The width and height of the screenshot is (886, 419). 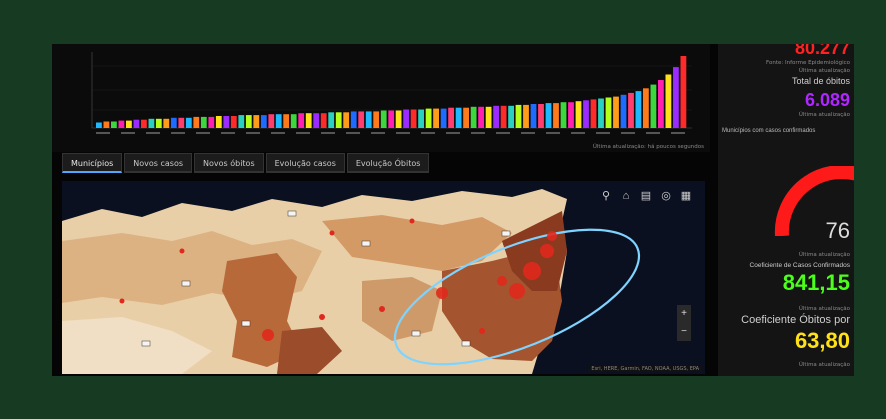 What do you see at coordinates (626, 196) in the screenshot?
I see `home-icon: ⌂` at bounding box center [626, 196].